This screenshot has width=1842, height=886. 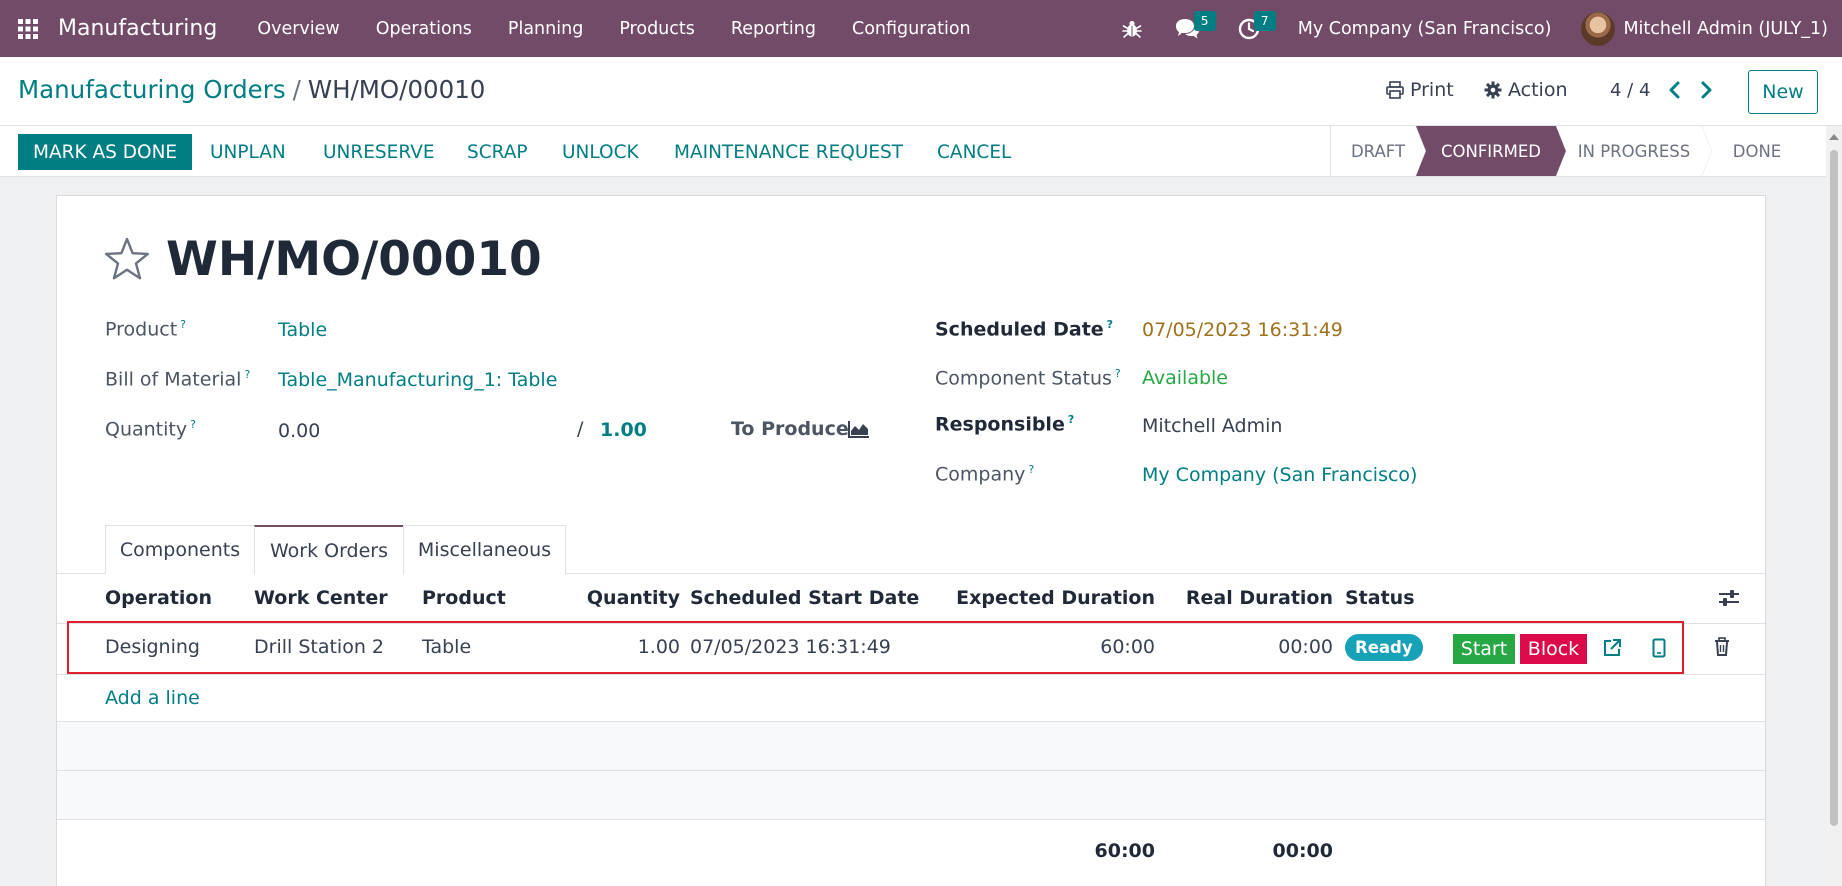 What do you see at coordinates (1204, 21) in the screenshot?
I see `messages-badge: 5` at bounding box center [1204, 21].